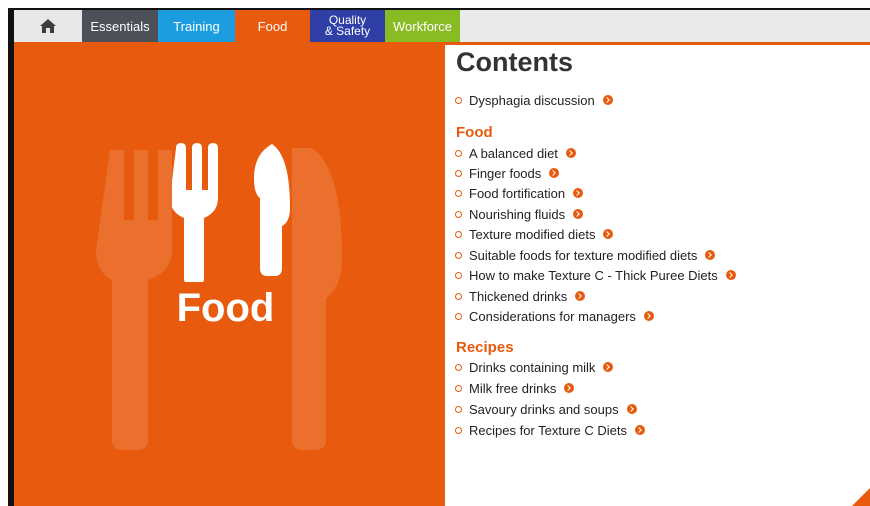 This screenshot has height=506, width=870. I want to click on toc-link-label: Drinks containing milk, so click(532, 367).